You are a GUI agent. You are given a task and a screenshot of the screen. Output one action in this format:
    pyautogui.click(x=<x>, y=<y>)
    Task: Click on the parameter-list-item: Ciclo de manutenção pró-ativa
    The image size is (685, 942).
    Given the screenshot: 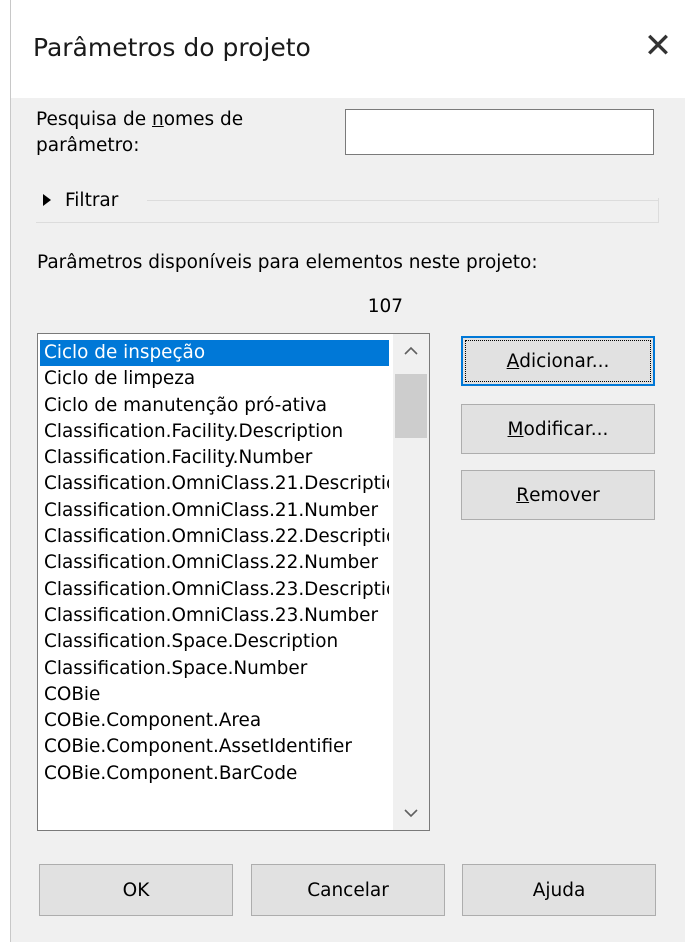 What is the action you would take?
    pyautogui.click(x=214, y=406)
    